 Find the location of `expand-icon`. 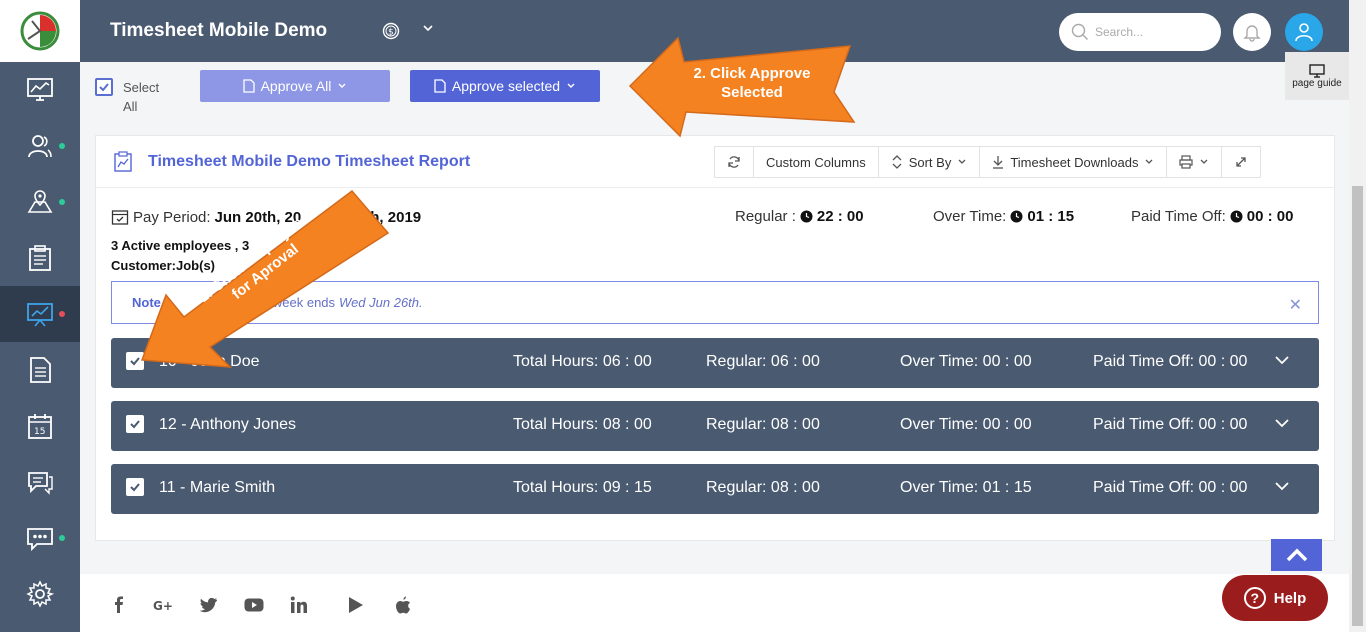

expand-icon is located at coordinates (1241, 162).